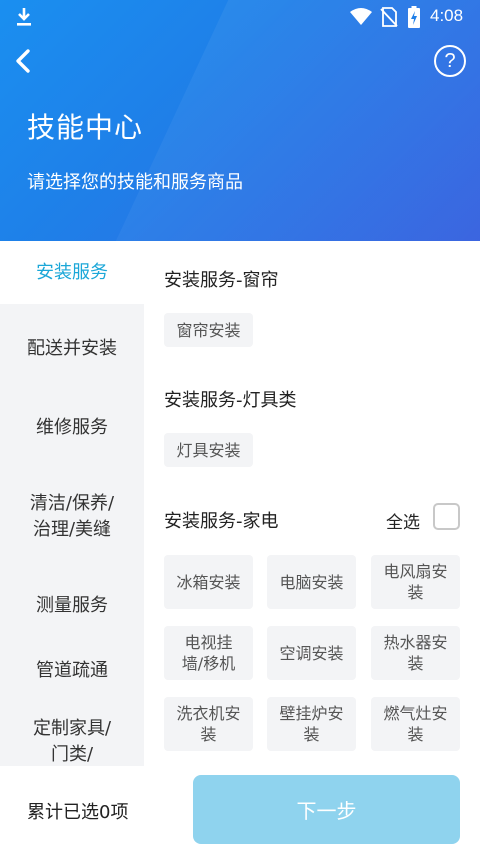 The width and height of the screenshot is (480, 853). Describe the element at coordinates (72, 349) in the screenshot. I see `sidebar-item-delivery-install: 配送并安装` at that location.